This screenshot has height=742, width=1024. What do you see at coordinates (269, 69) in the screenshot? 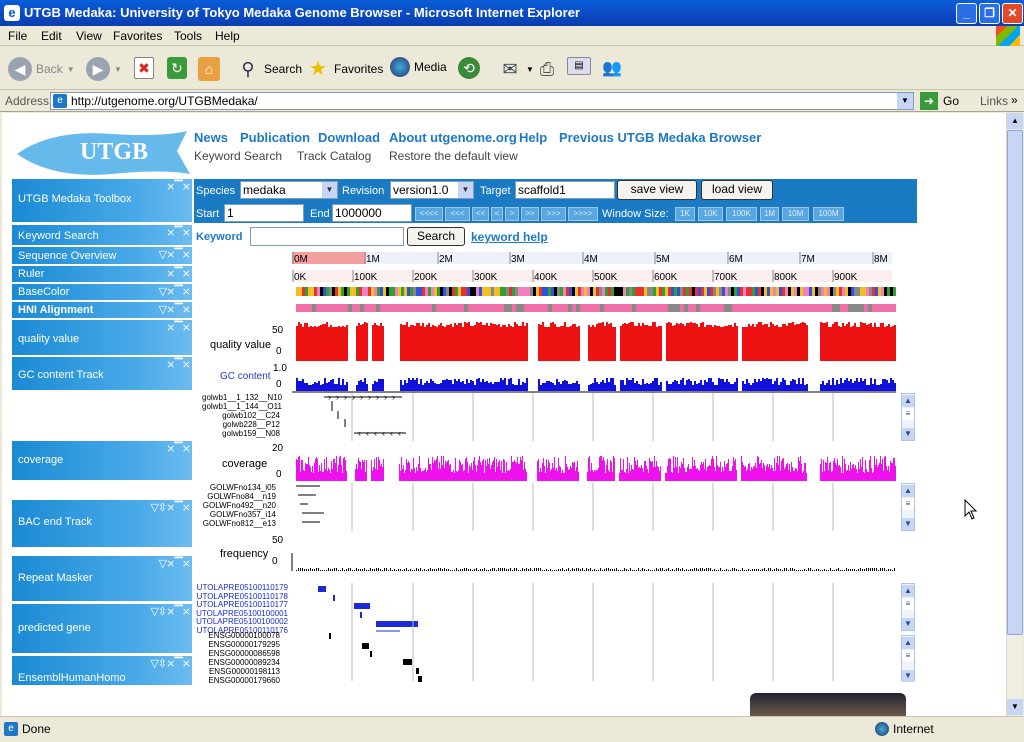
I see `search-button: ⚲ Search` at bounding box center [269, 69].